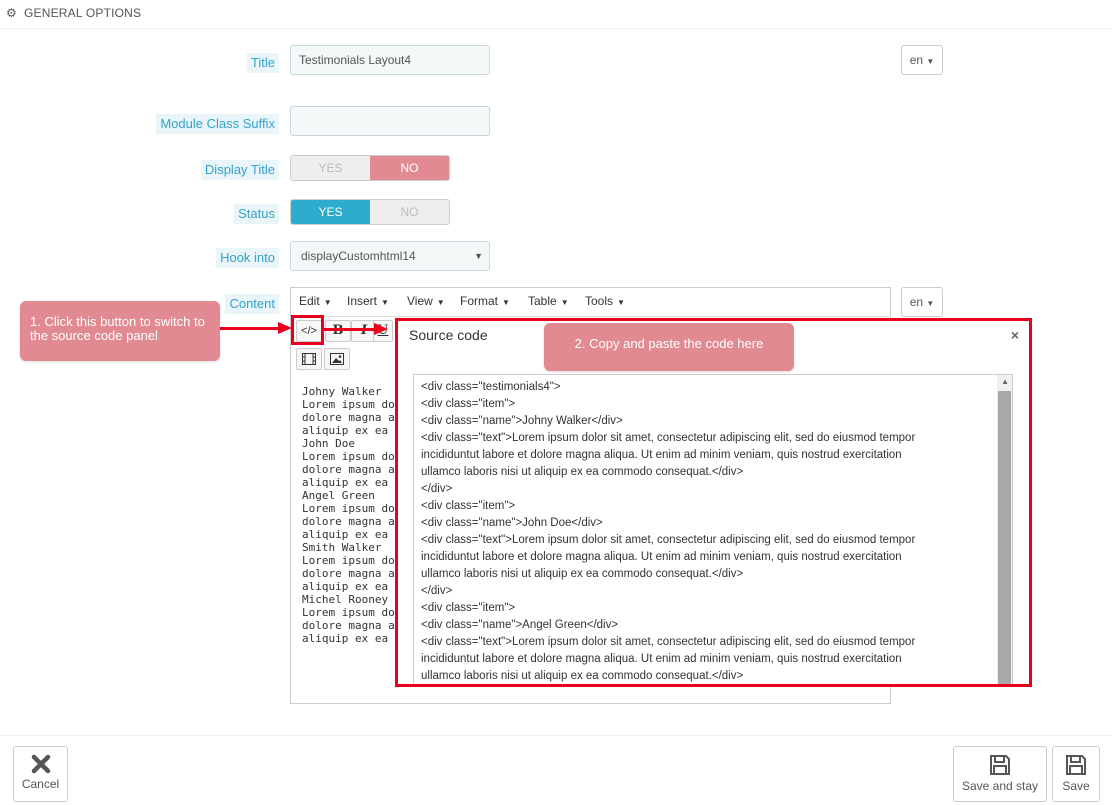 The height and width of the screenshot is (805, 1112). I want to click on status-no: NO, so click(409, 212).